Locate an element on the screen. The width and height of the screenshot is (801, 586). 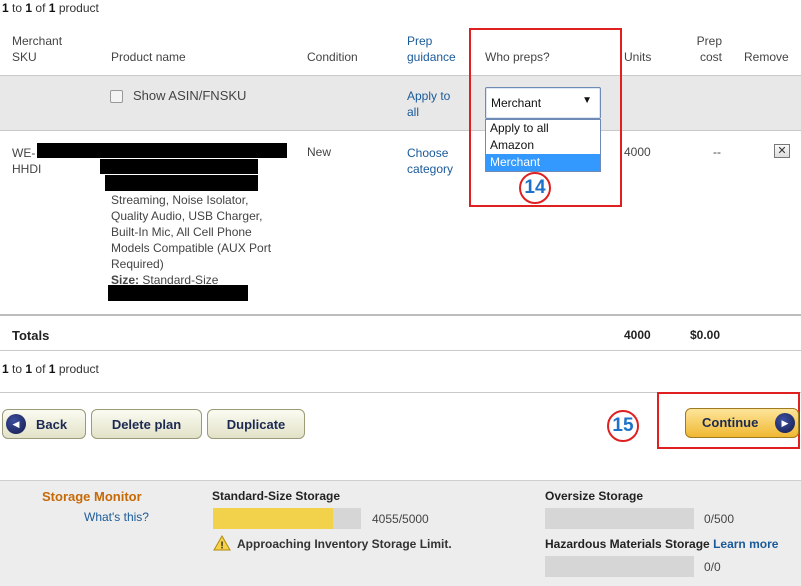
apply-to-all-line2: all is located at coordinates (413, 112).